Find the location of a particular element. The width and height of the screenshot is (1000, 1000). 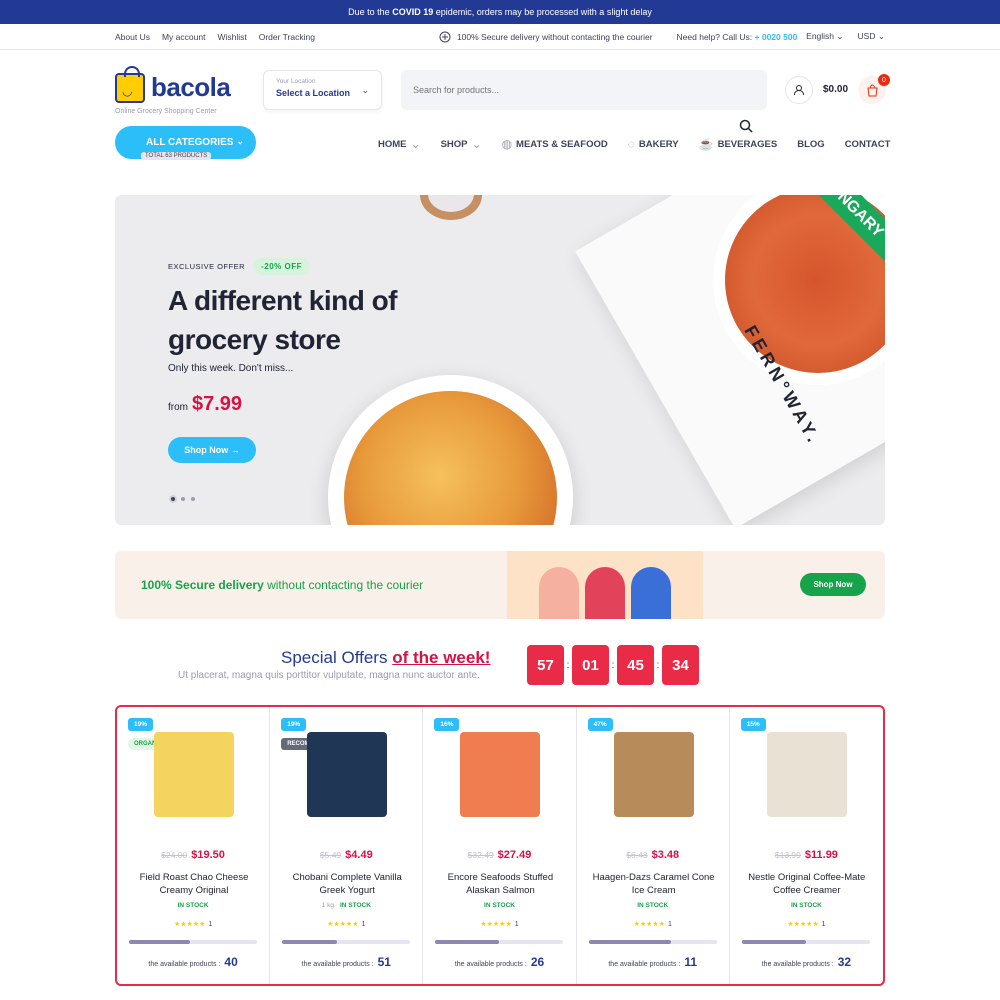

link-wishlist: Wishlist is located at coordinates (231, 37).